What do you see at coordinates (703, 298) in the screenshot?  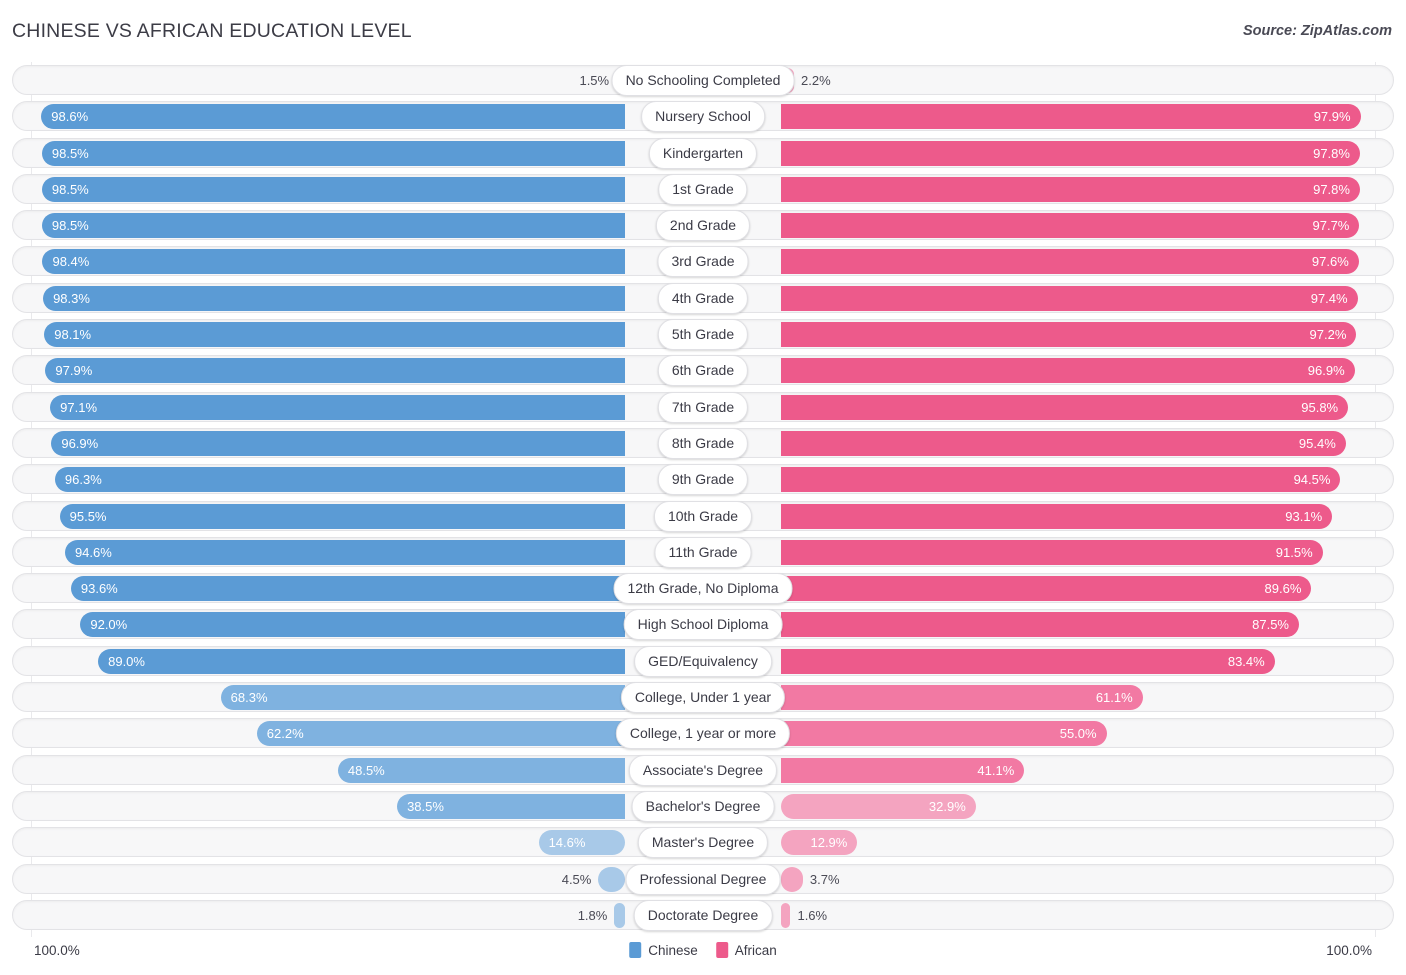 I see `category-label: 4th Grade` at bounding box center [703, 298].